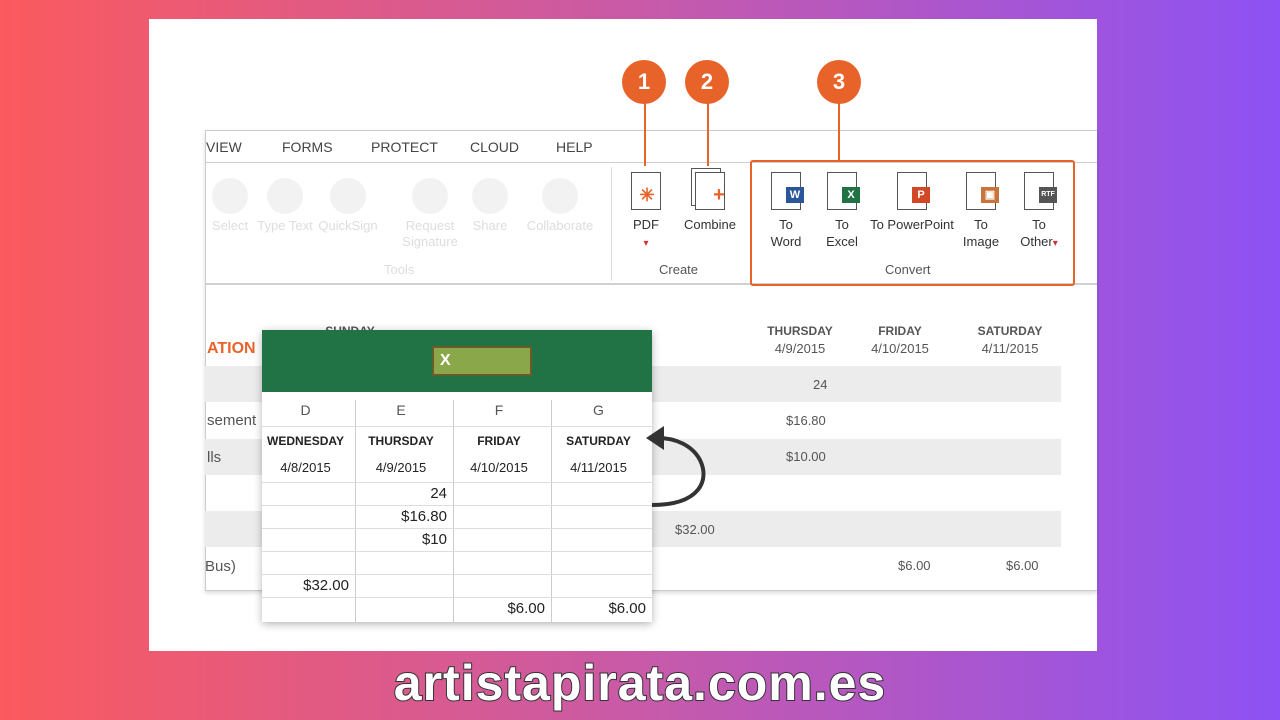  Describe the element at coordinates (1010, 331) in the screenshot. I see `day: SATURDAY` at that location.